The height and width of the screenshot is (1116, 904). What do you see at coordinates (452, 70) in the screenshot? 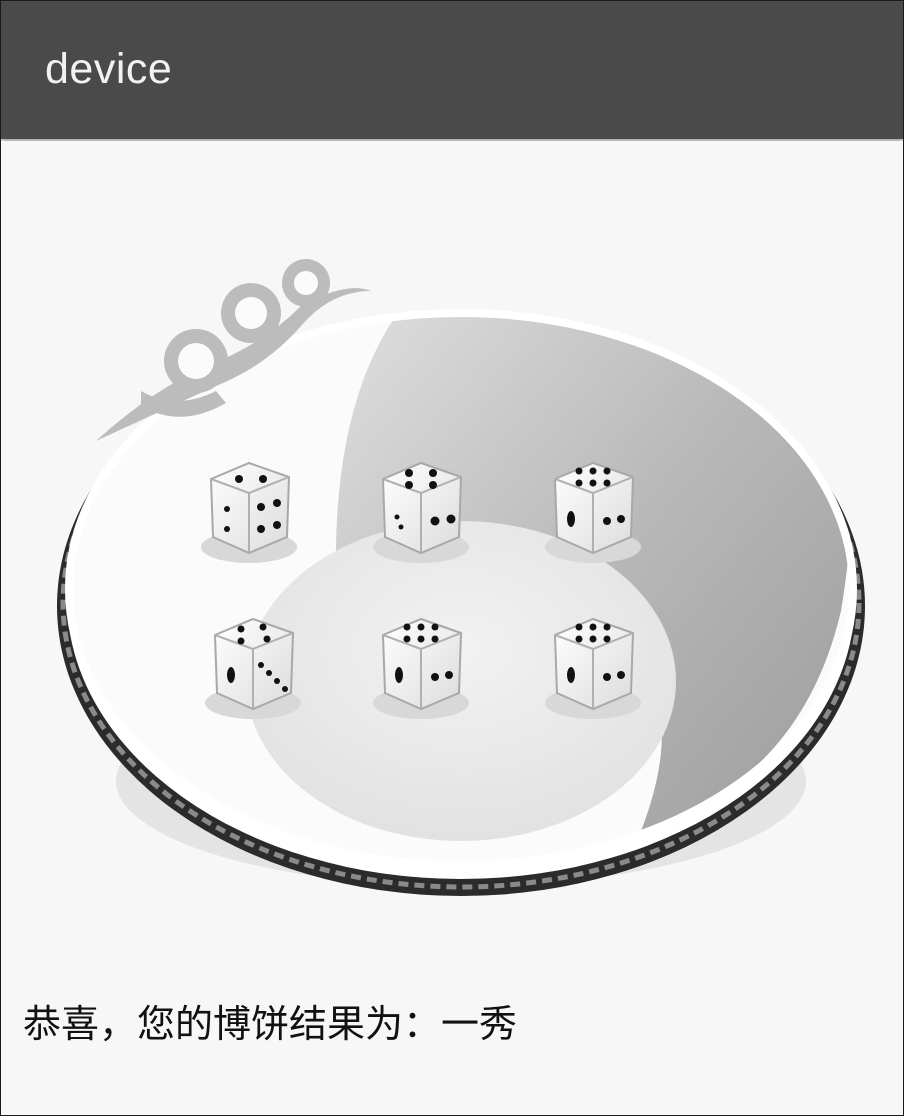
I see `app-bar: device` at bounding box center [452, 70].